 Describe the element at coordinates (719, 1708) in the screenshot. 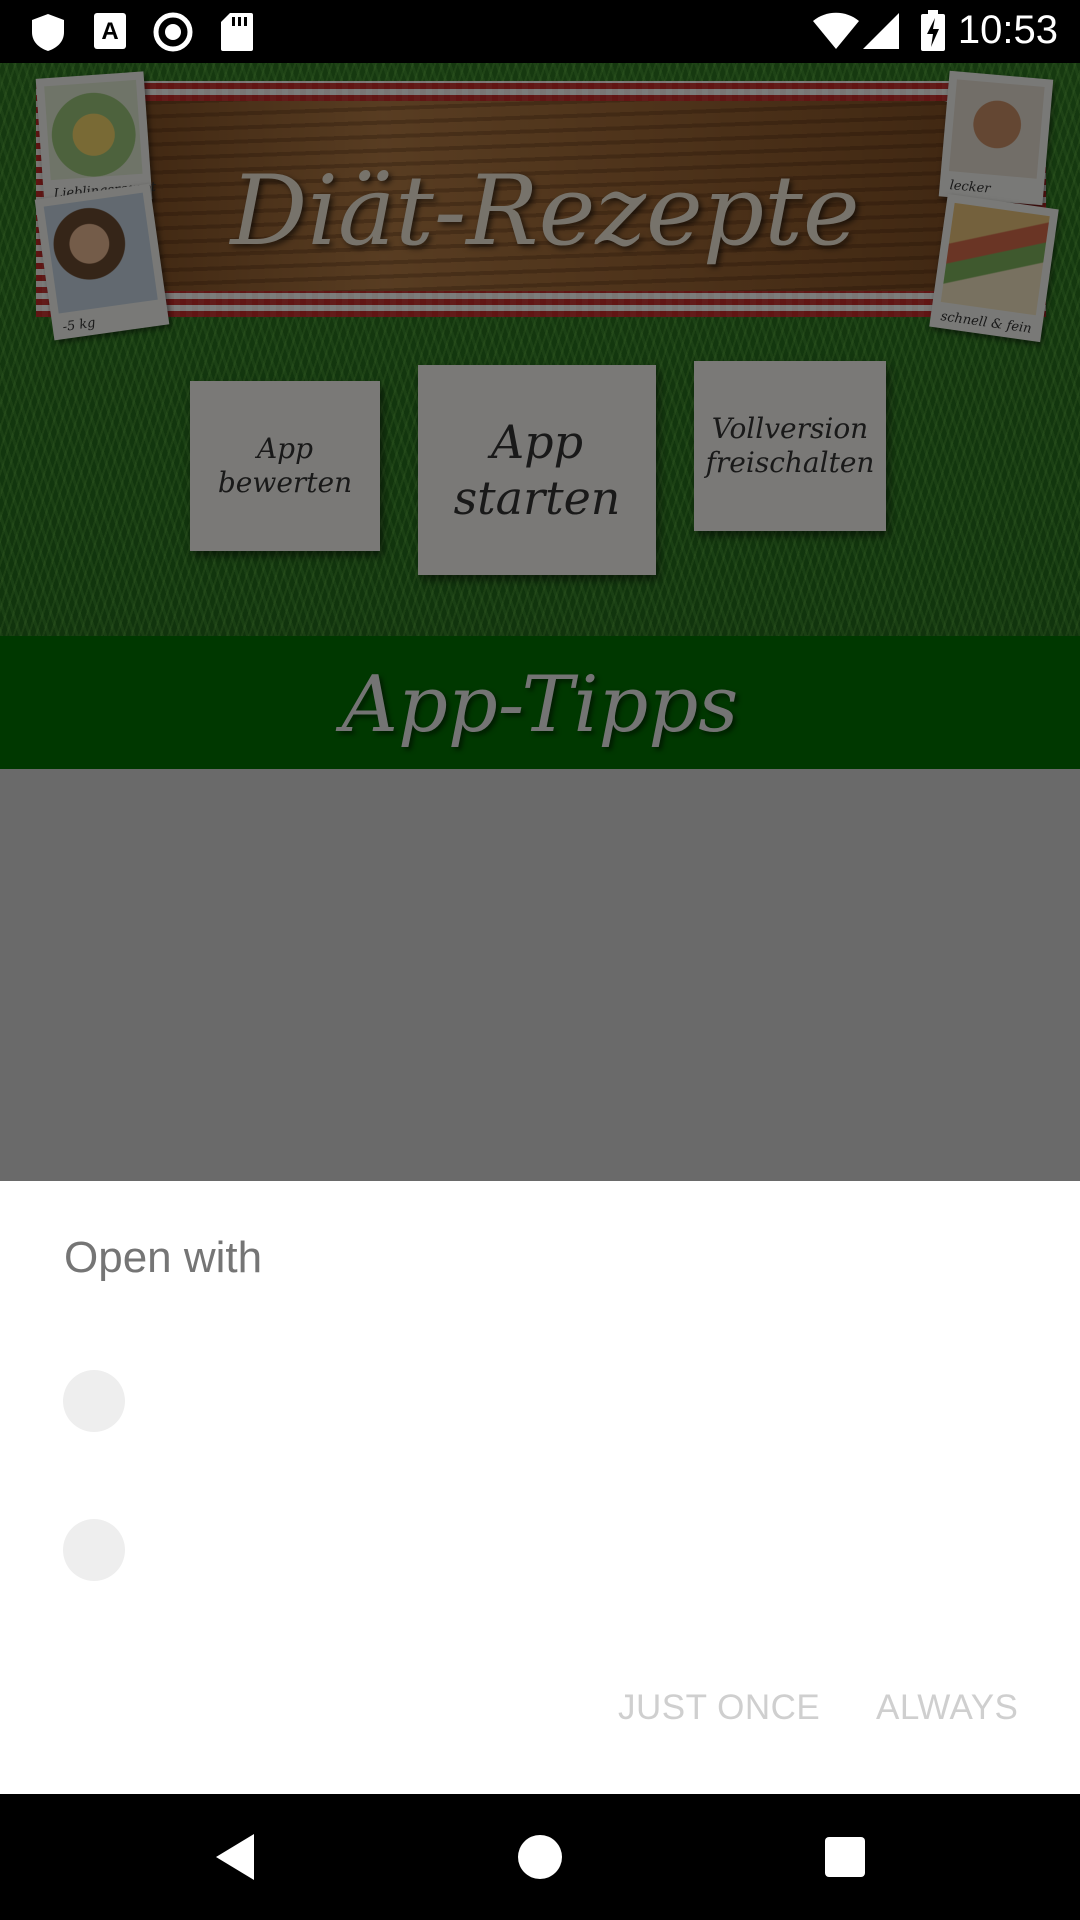

I see `just-once-button: JUST ONCE` at that location.